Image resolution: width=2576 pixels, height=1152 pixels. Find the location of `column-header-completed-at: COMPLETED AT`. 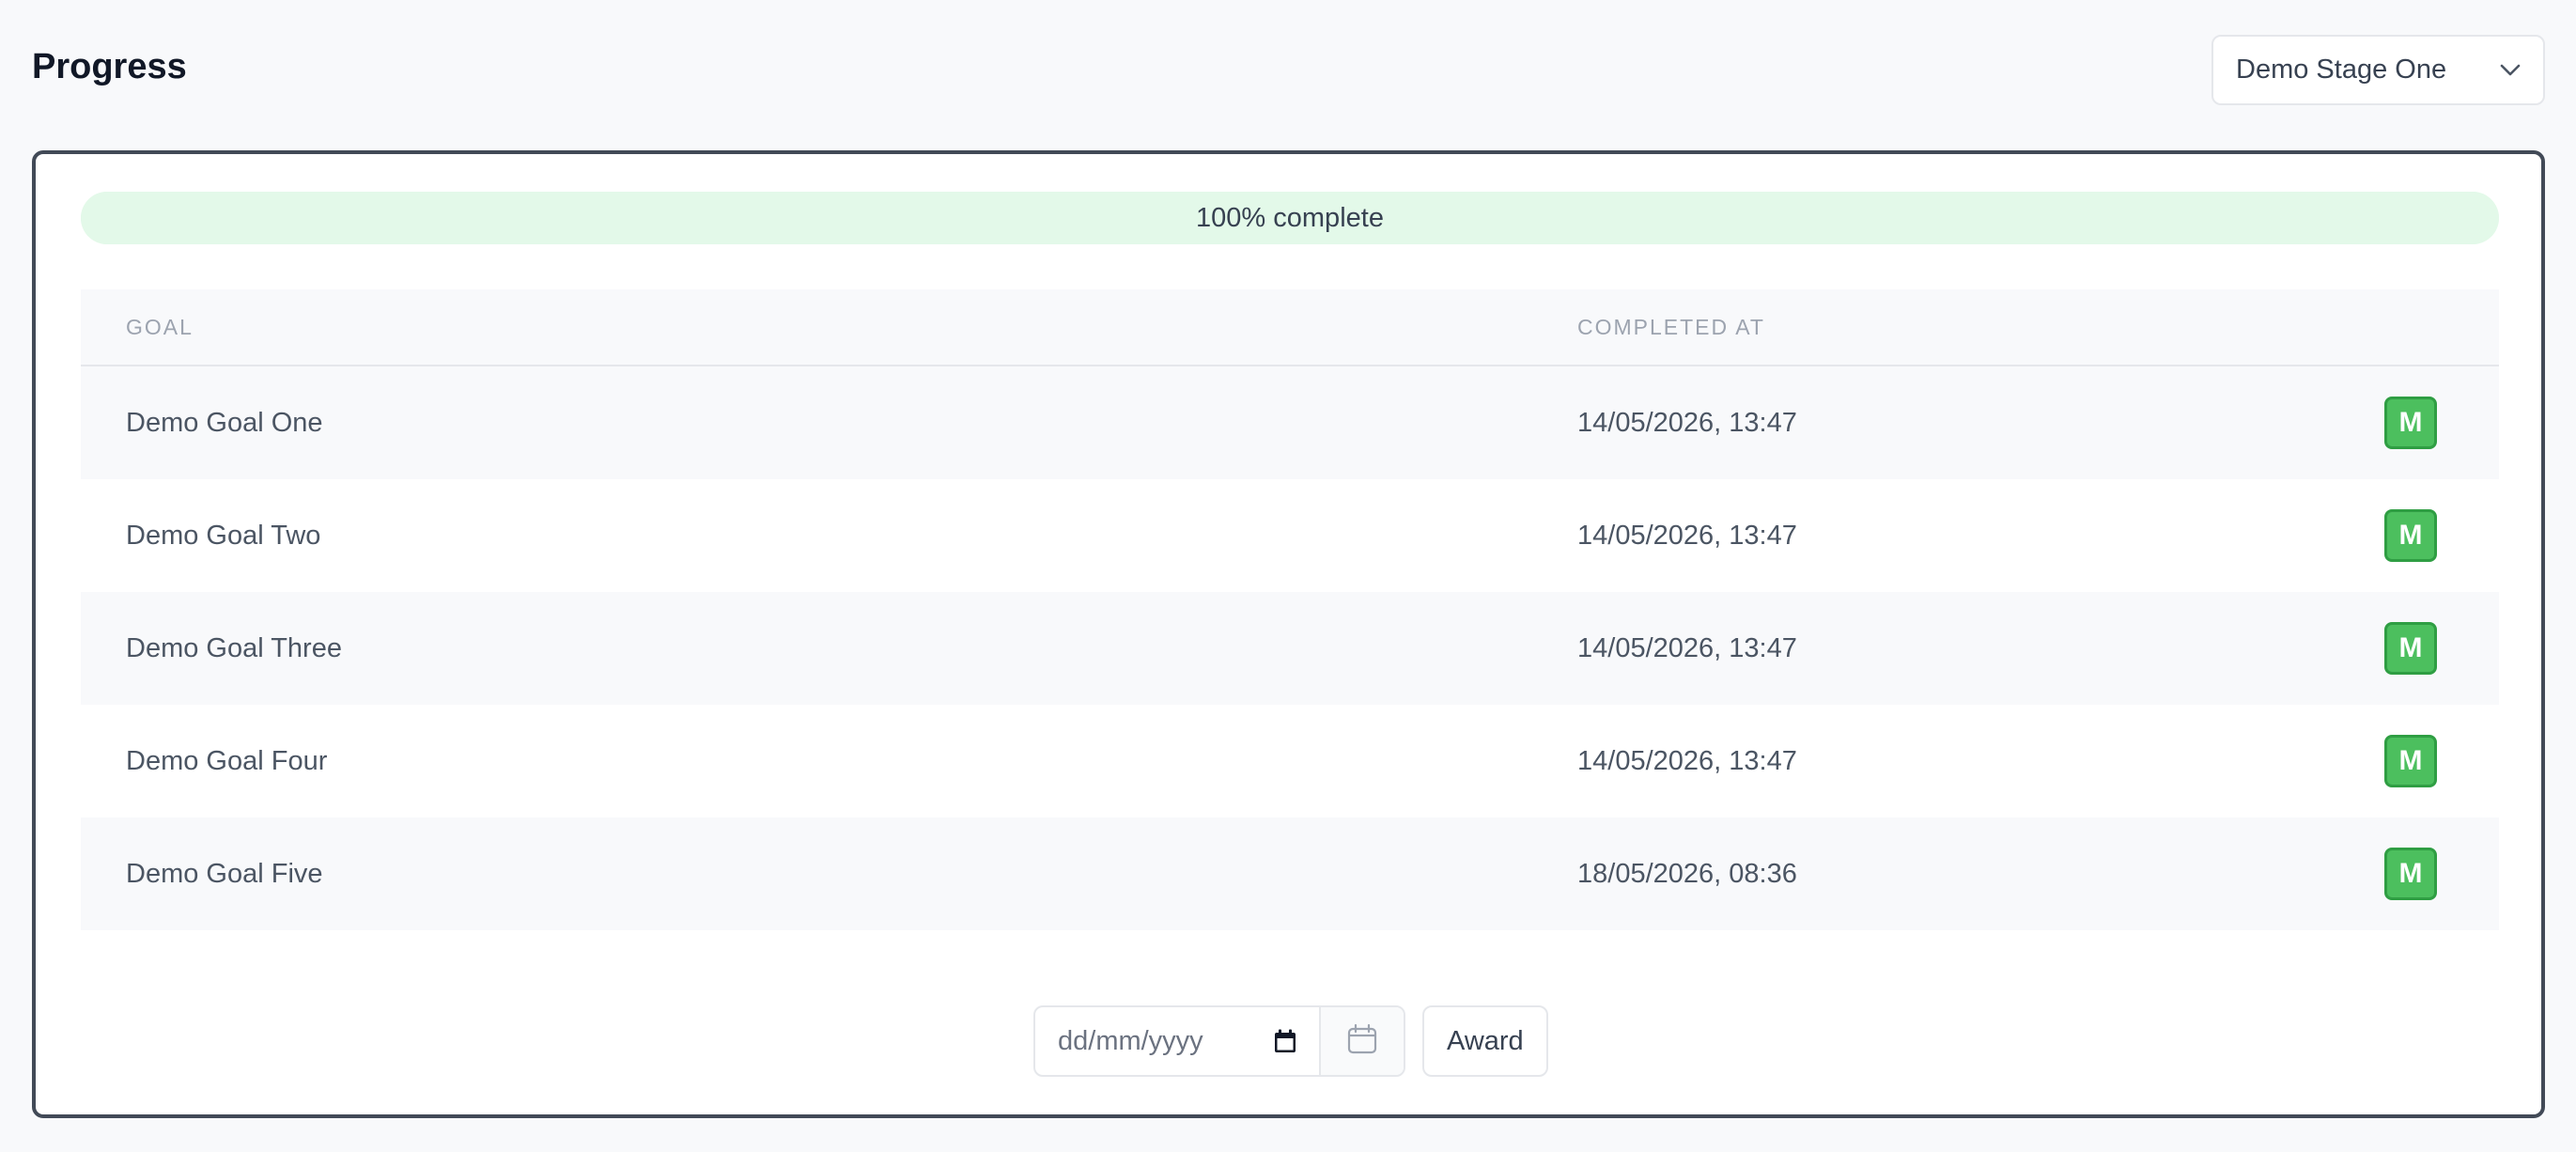

column-header-completed-at: COMPLETED AT is located at coordinates (1671, 326).